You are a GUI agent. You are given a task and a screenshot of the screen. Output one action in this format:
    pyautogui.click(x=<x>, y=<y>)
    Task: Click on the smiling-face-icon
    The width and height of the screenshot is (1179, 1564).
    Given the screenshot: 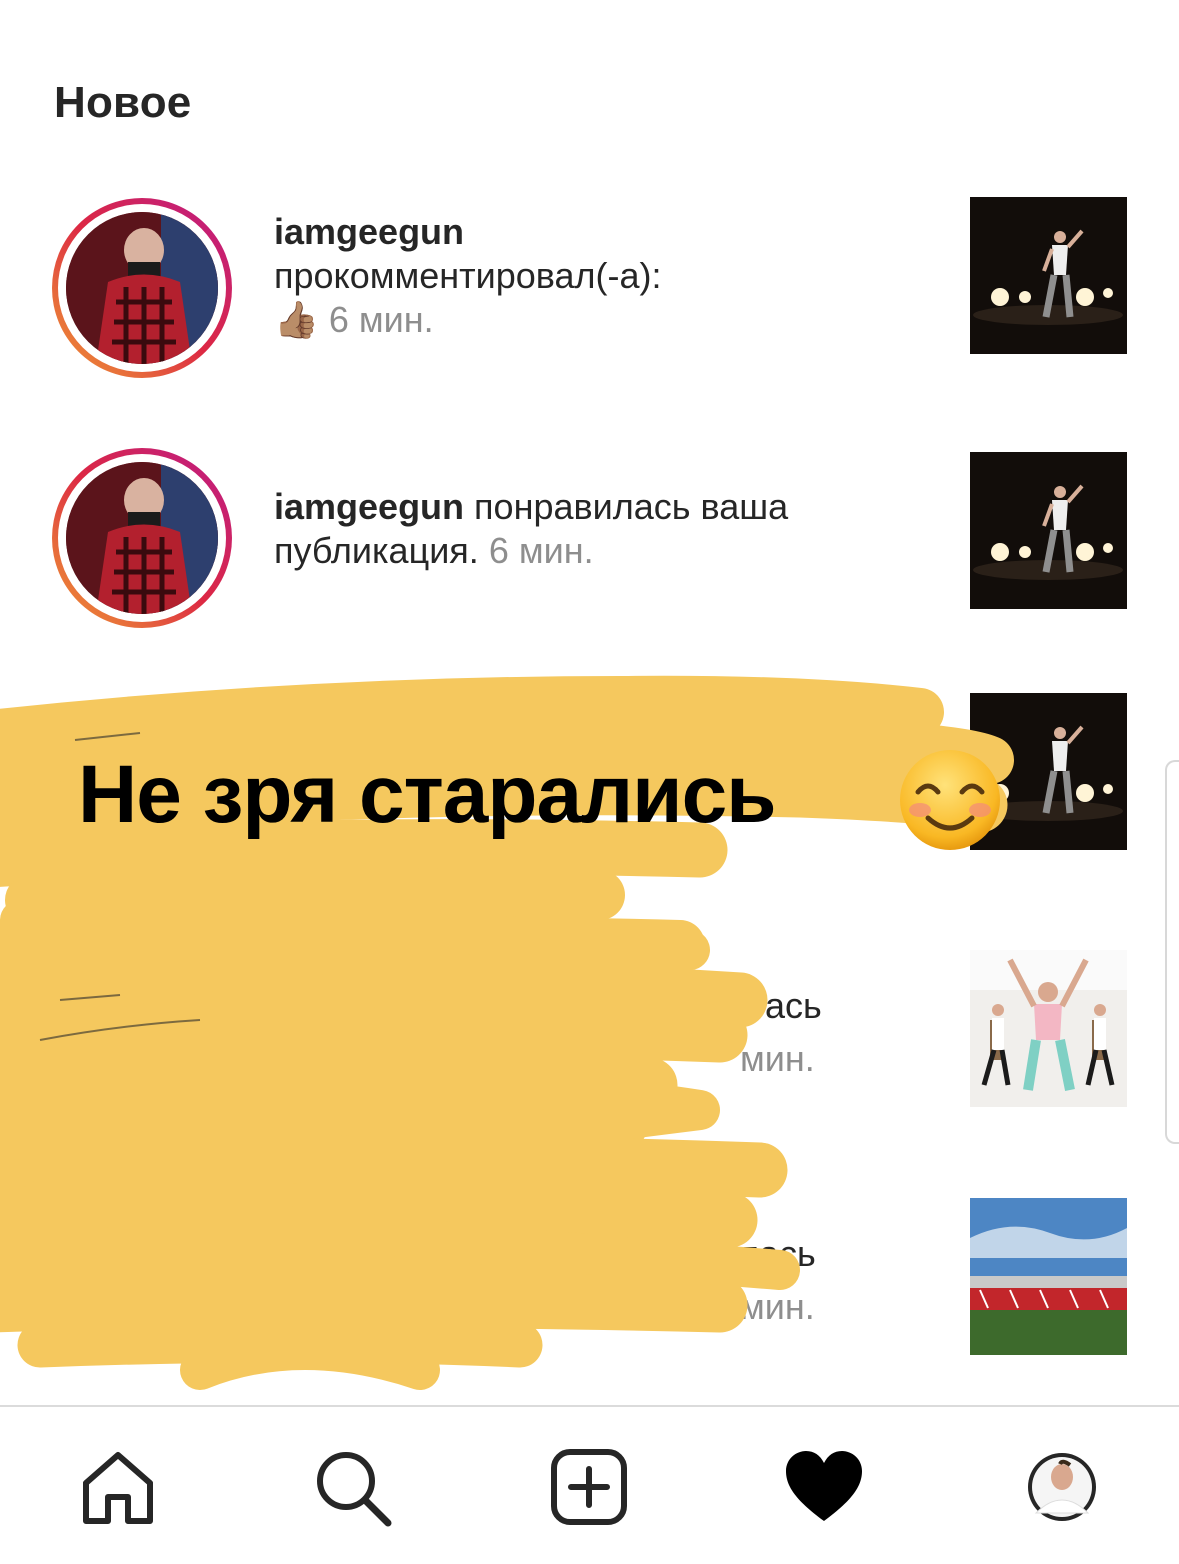 What is the action you would take?
    pyautogui.click(x=950, y=800)
    